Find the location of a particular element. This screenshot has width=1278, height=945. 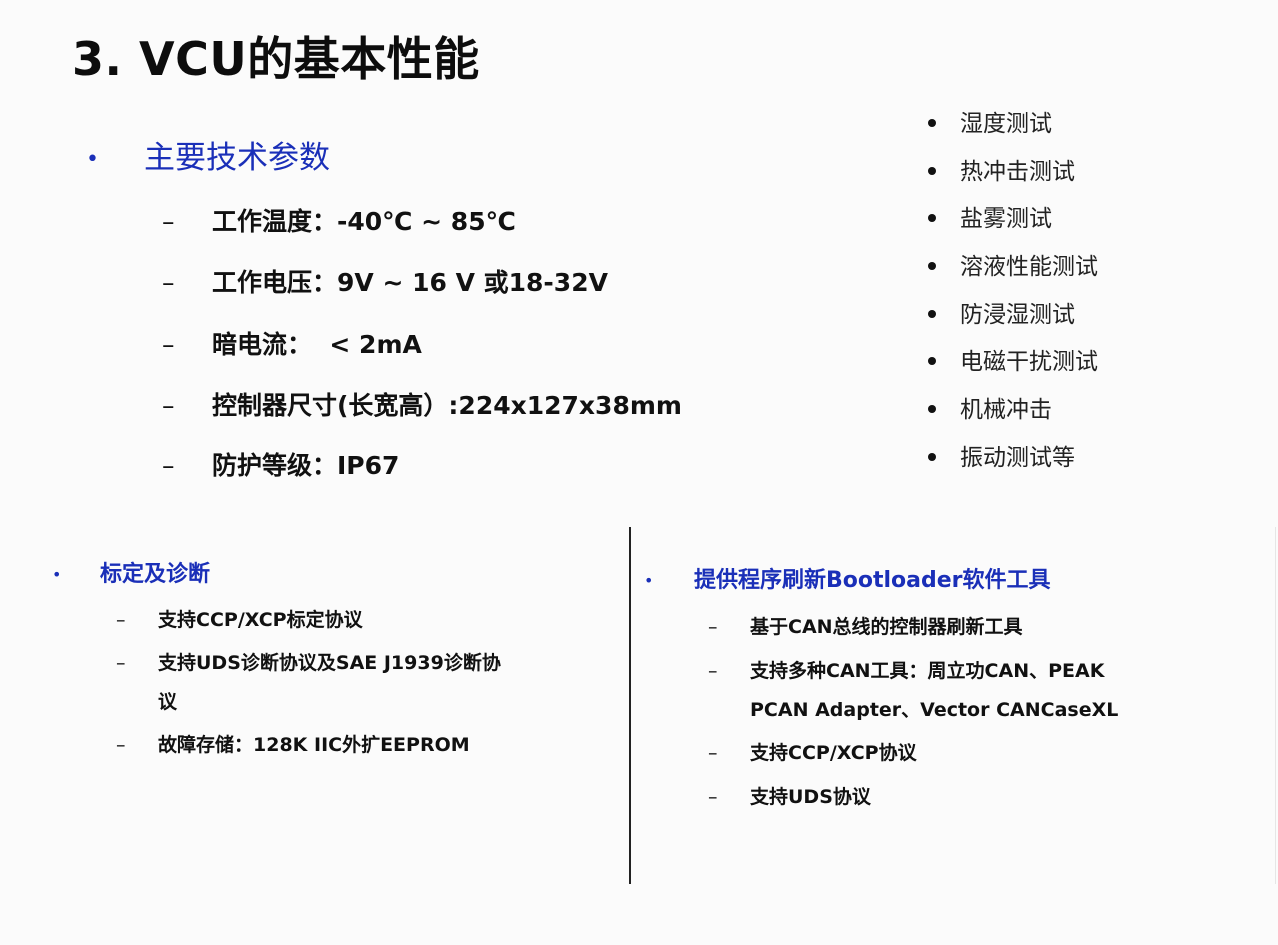

calibration-item-text: 支持CCP/XCP标定协议 is located at coordinates (260, 620).